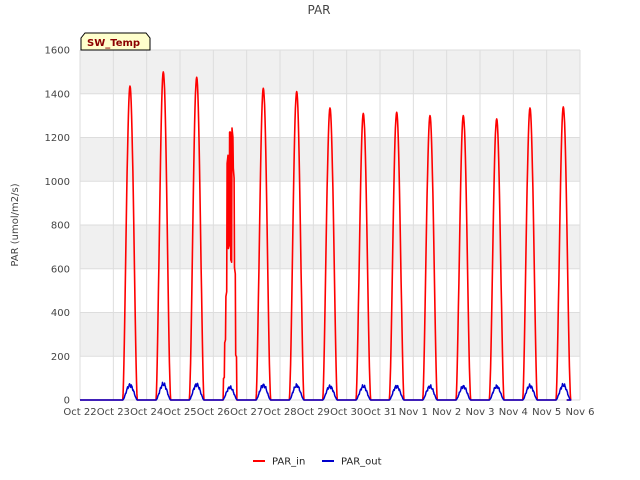 This screenshot has width=640, height=480. I want to click on y-axis-ticks: 0 200 400 600 800 1000 1200 1400 1600, so click(57, 226).